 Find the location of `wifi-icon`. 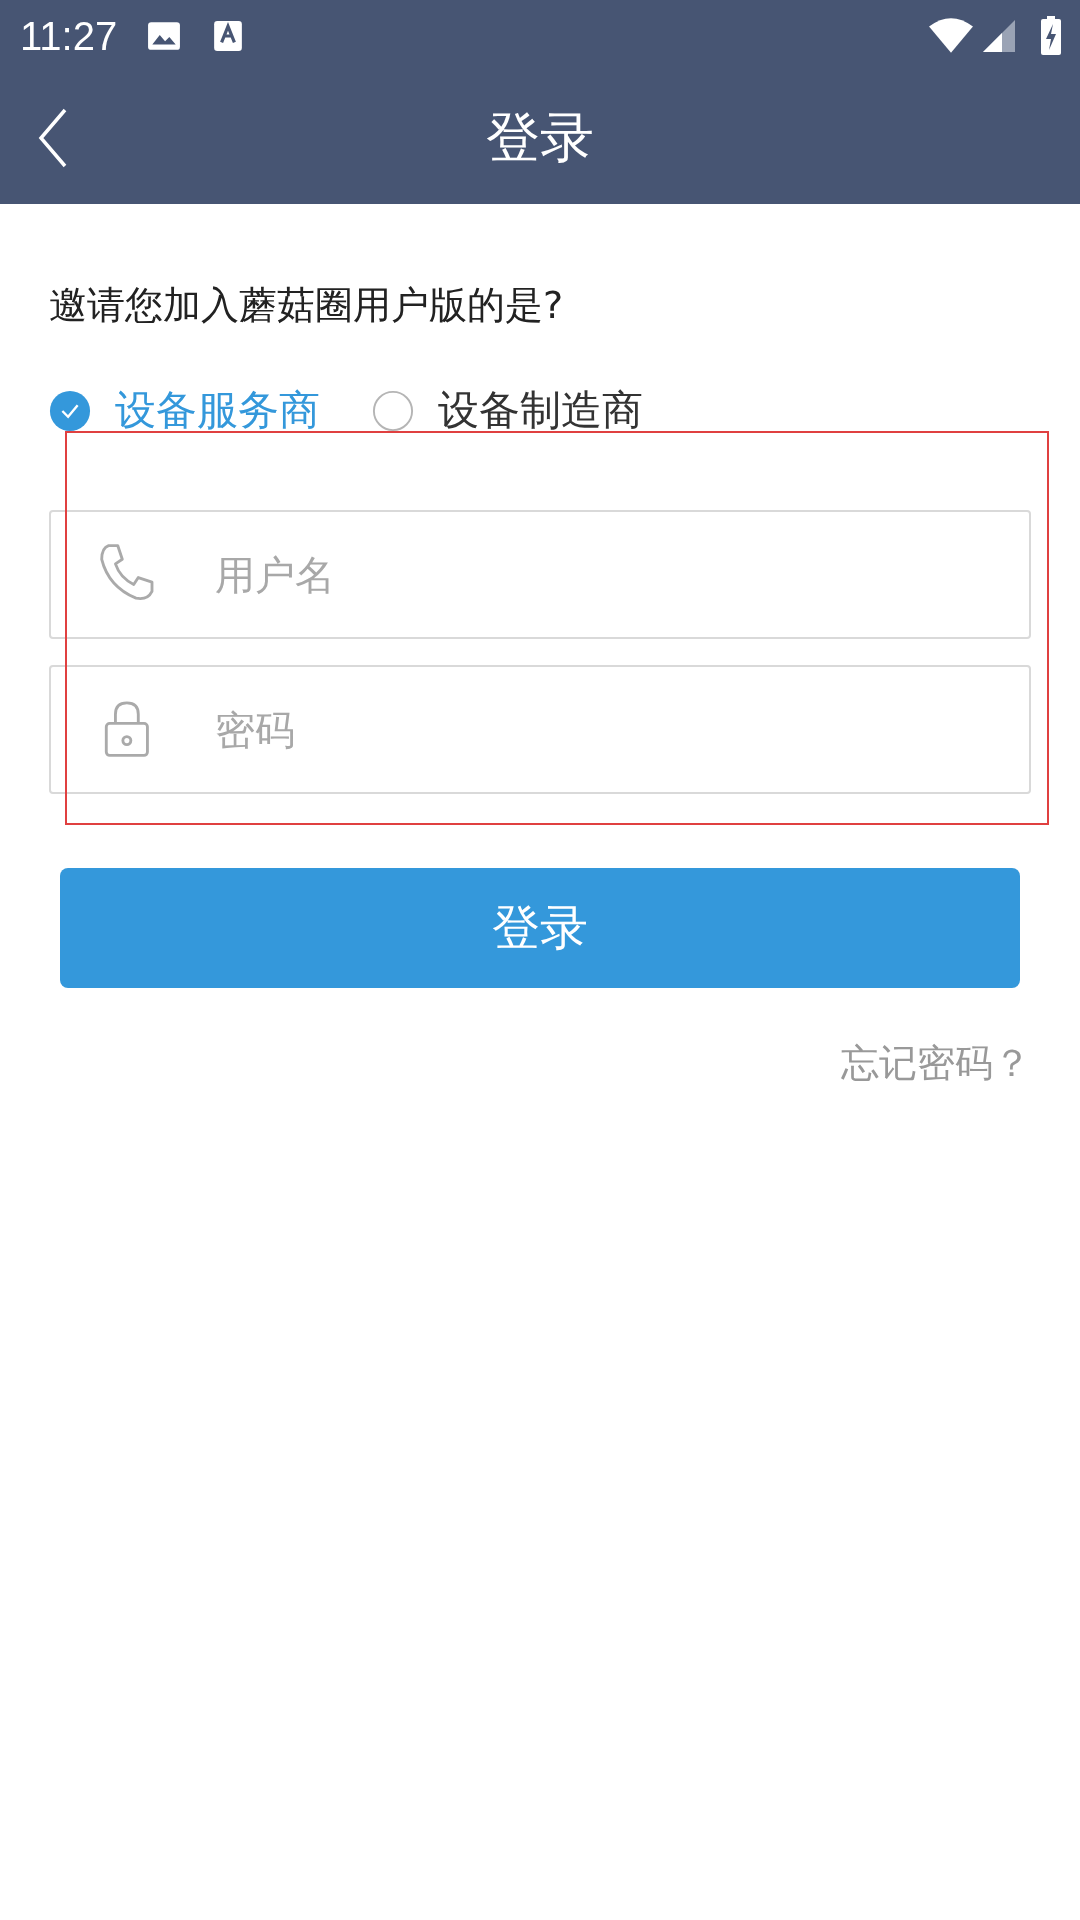

wifi-icon is located at coordinates (951, 36).